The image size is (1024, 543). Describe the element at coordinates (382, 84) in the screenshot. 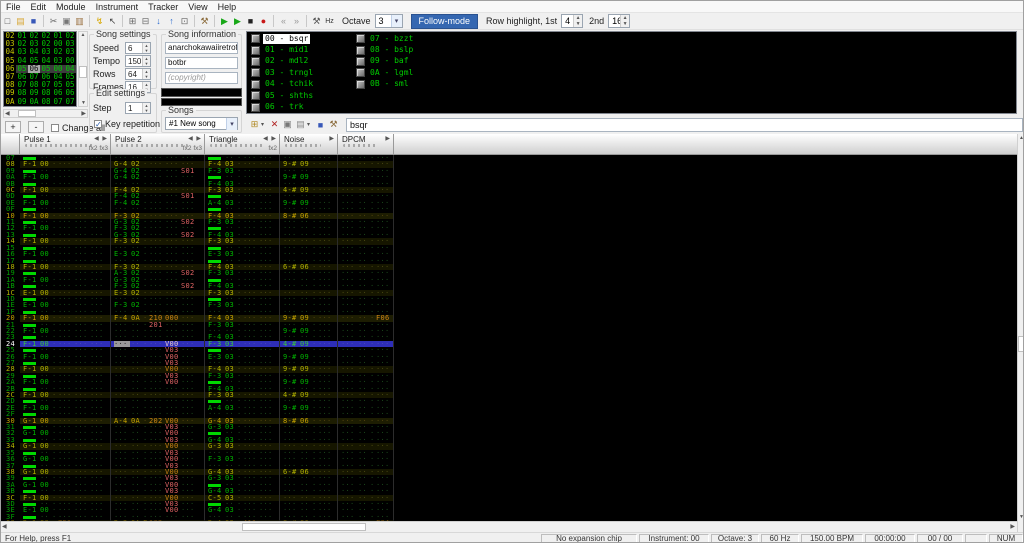

I see `instrument-item-0B: 0B - sml` at that location.